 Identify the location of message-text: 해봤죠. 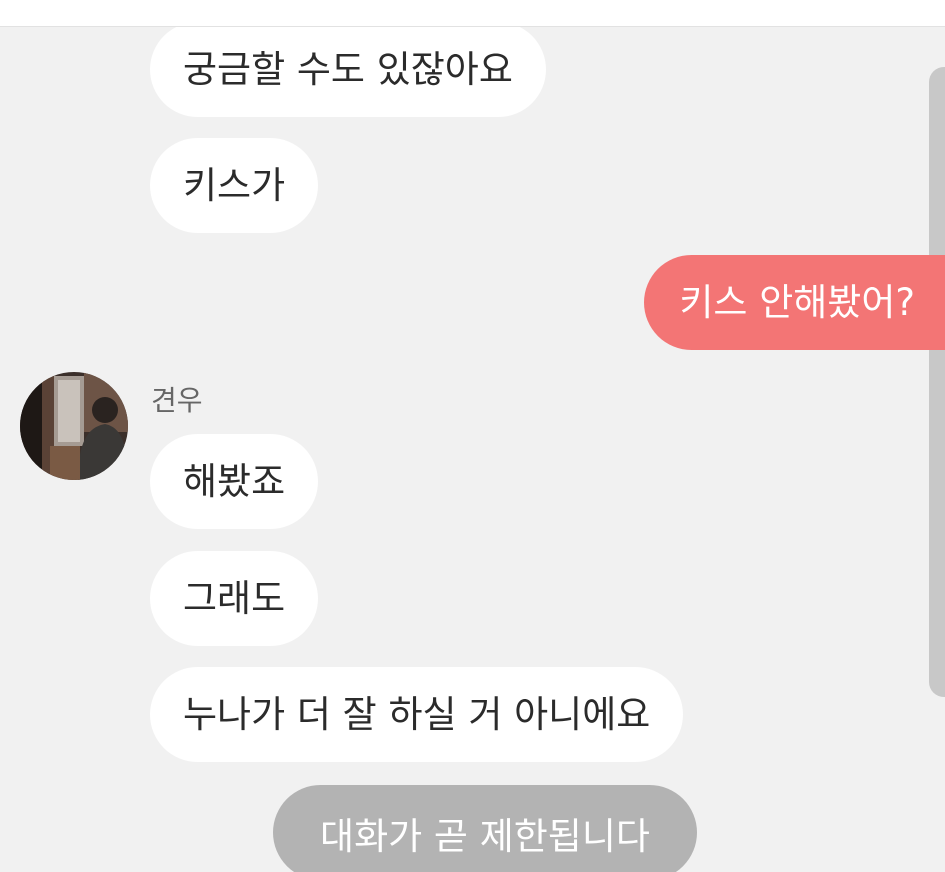
(234, 481).